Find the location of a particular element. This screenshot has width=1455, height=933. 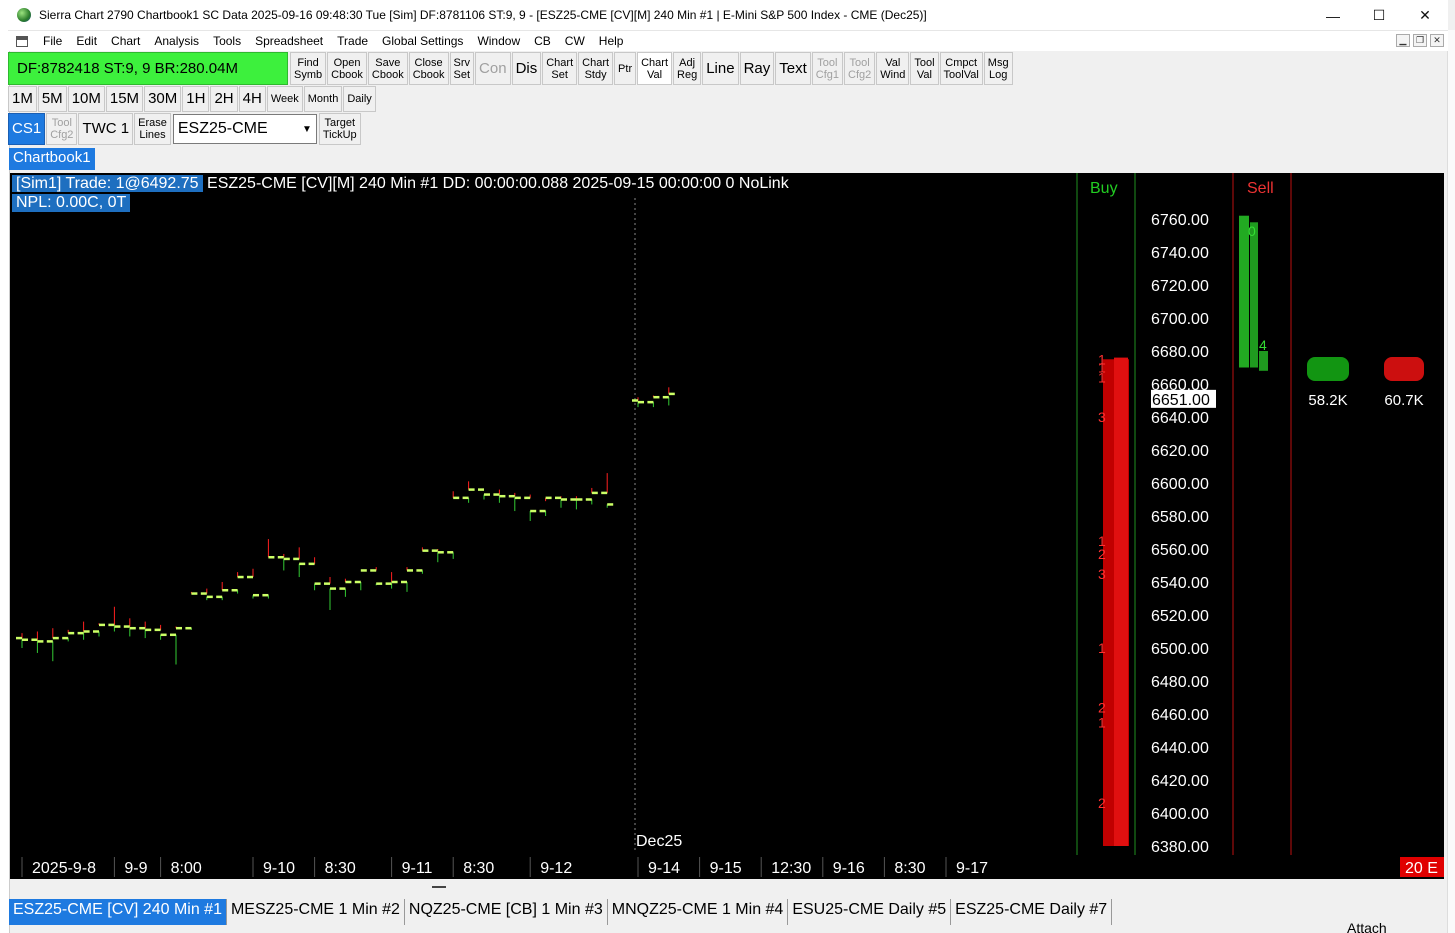

buy-volume-blob is located at coordinates (1328, 369).